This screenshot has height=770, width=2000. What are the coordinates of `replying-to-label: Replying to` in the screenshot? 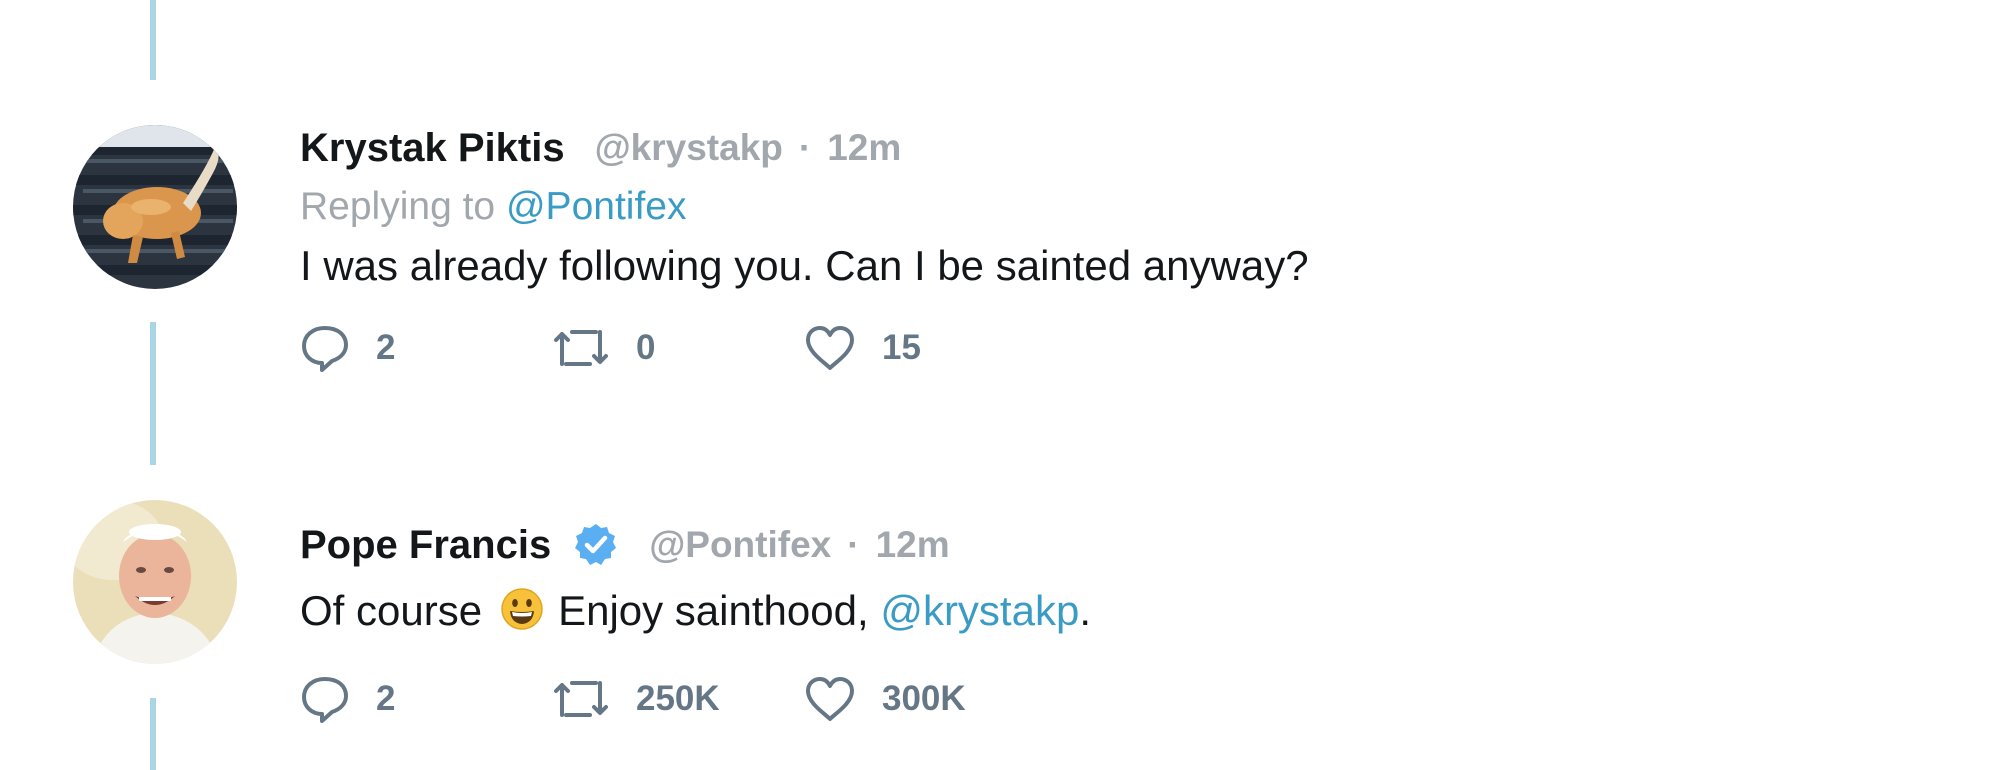 It's located at (398, 206).